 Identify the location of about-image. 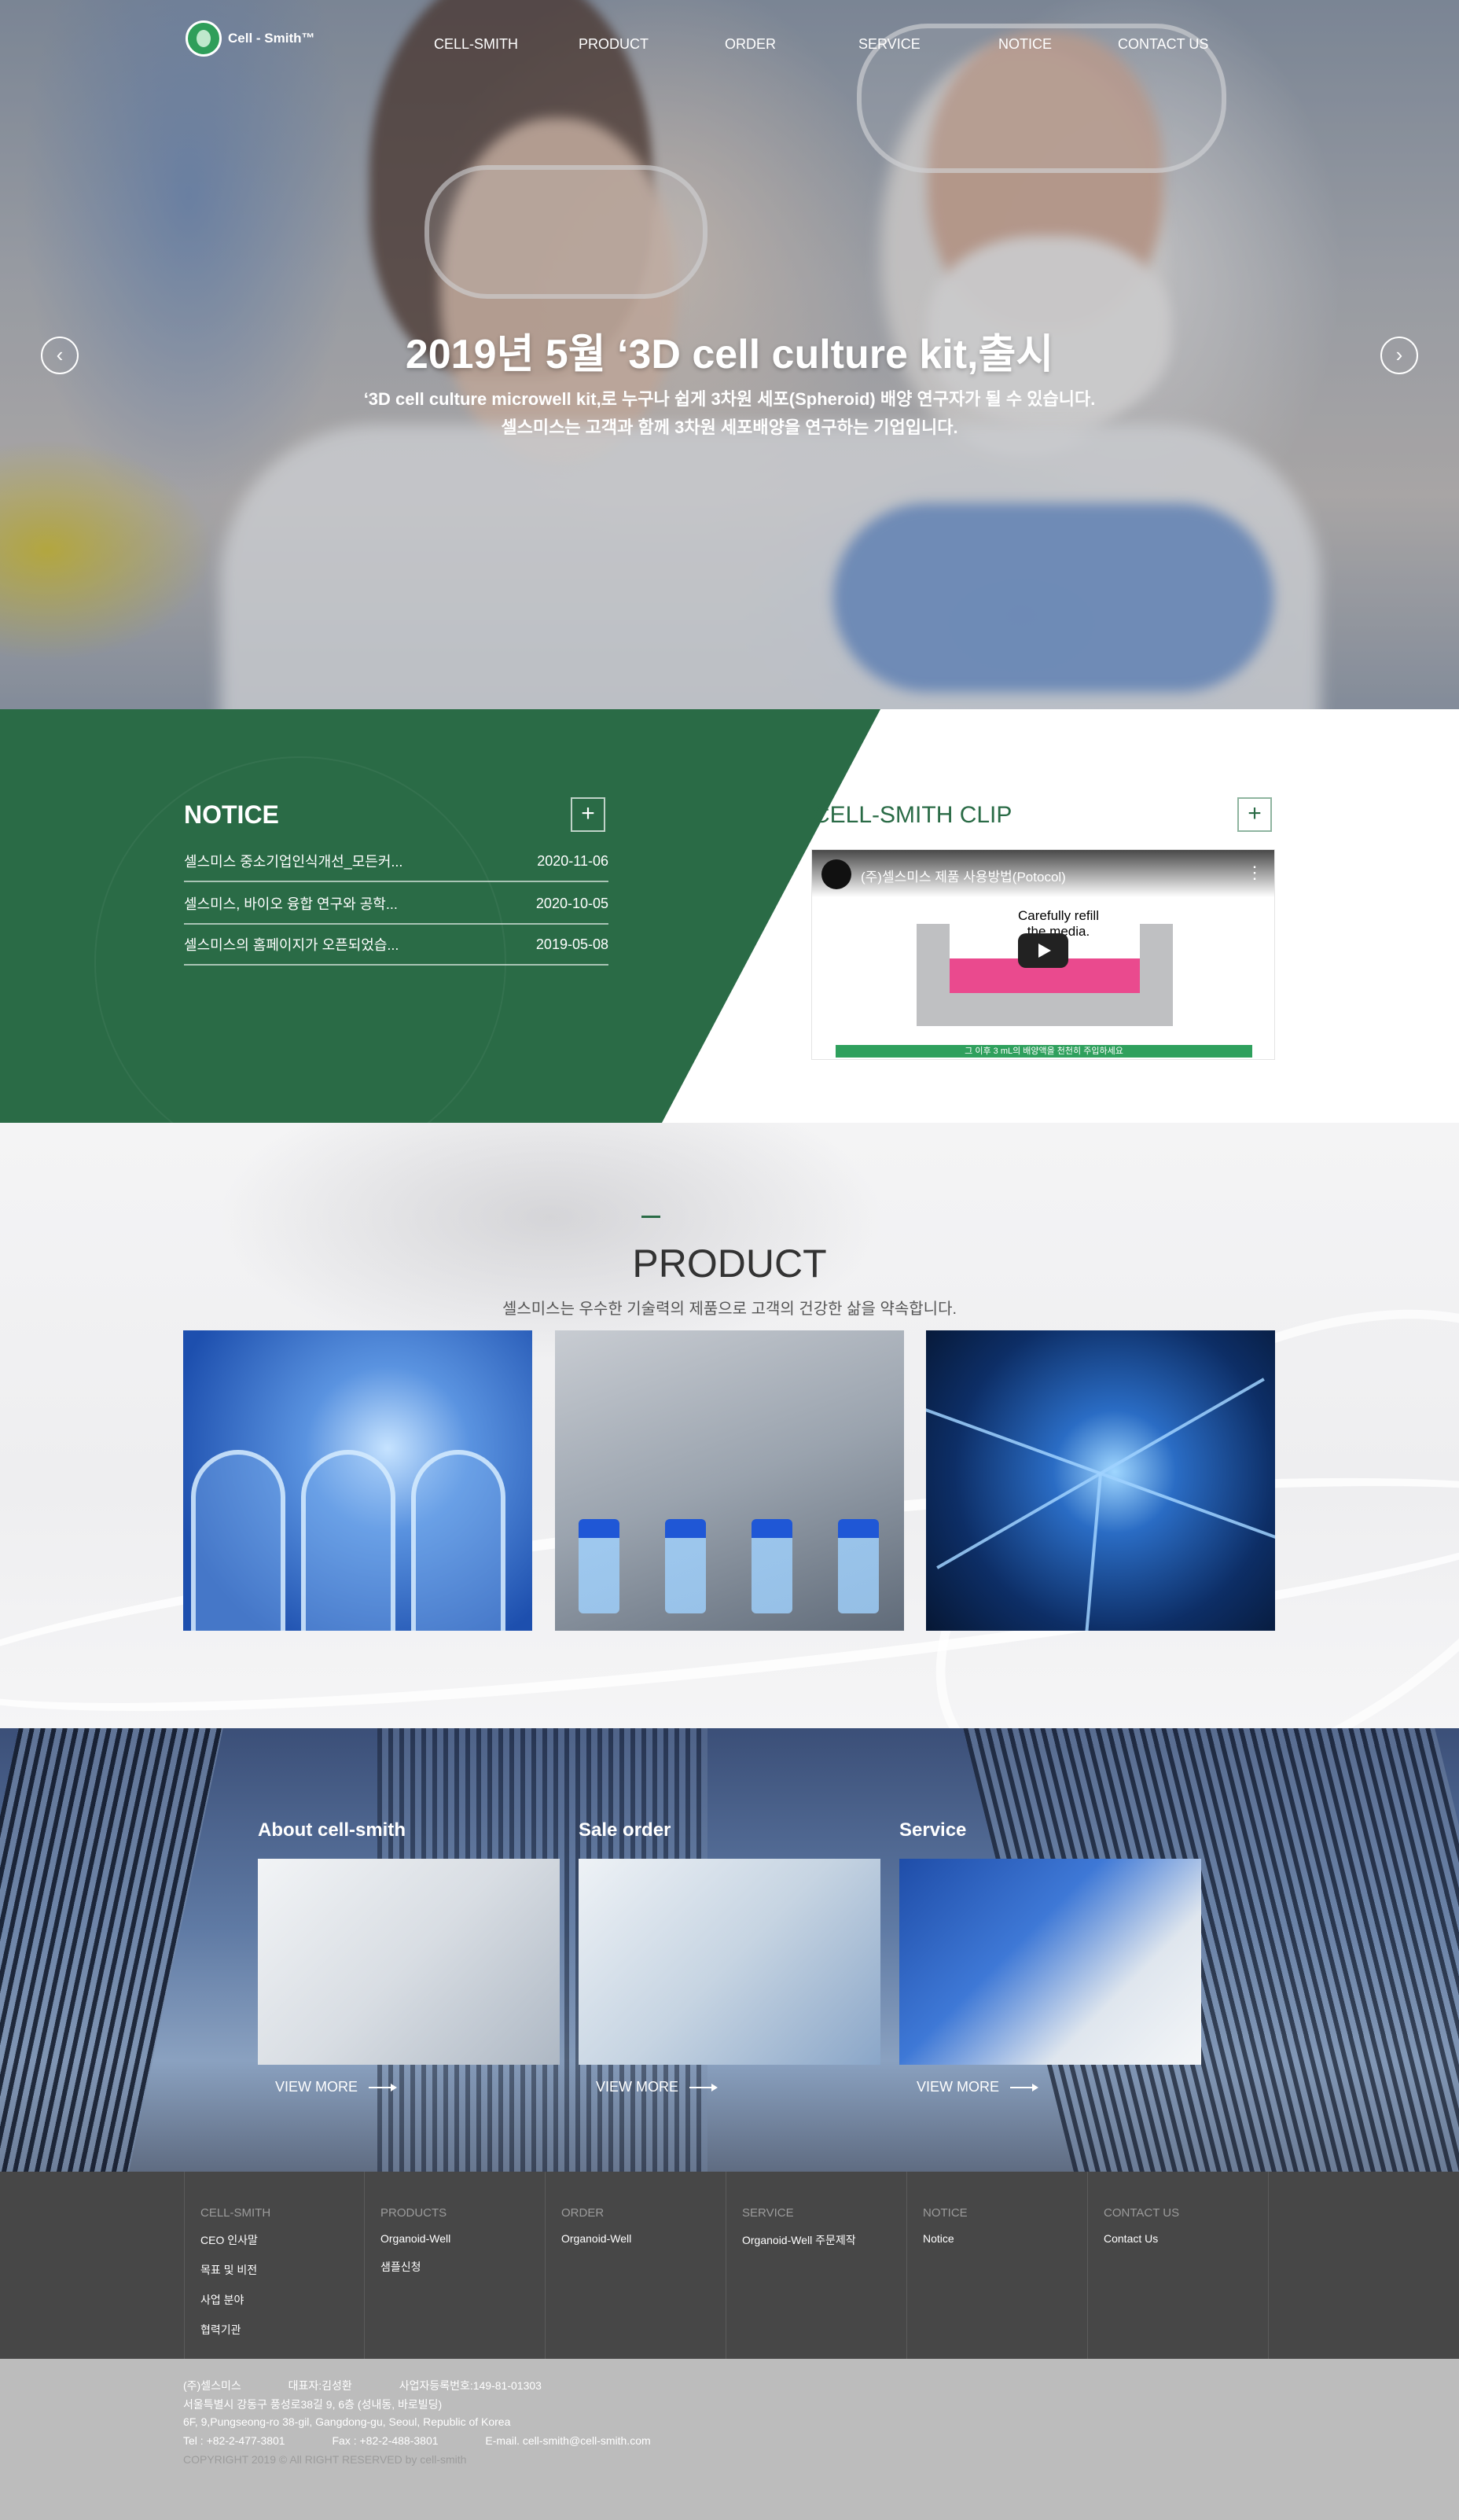
(409, 1962).